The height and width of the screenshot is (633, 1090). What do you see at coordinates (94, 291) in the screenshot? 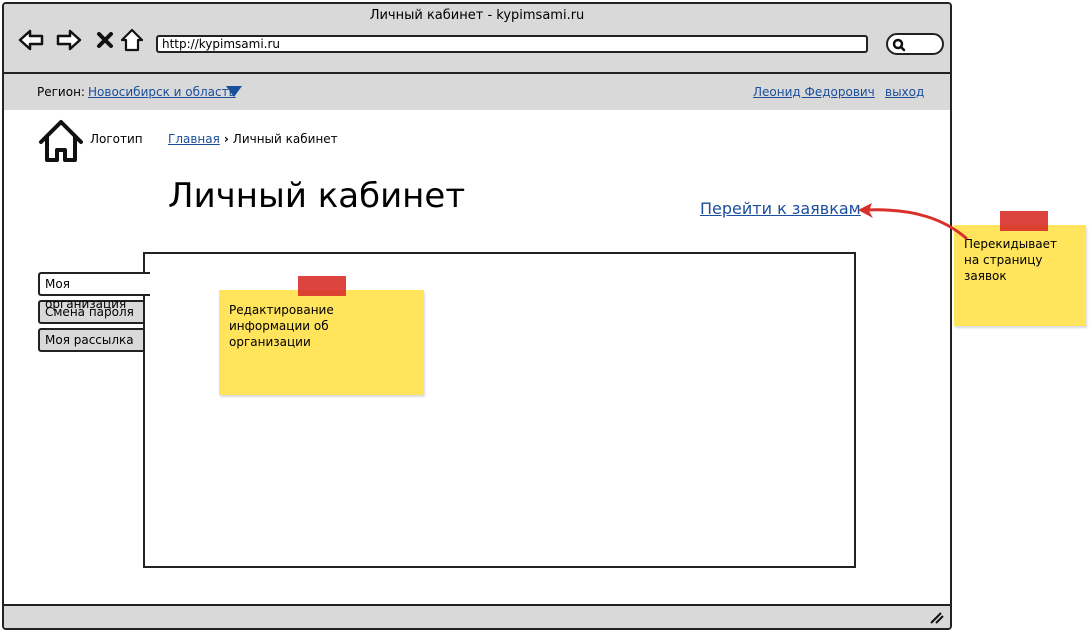
I see `tab-my-organization: Моя организация` at bounding box center [94, 291].